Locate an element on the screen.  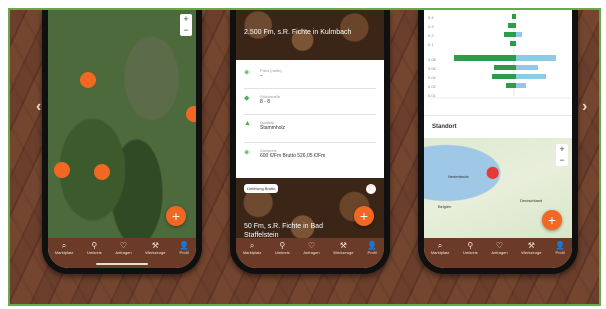
price-tag-icon: ◈ is located at coordinates (247, 152).